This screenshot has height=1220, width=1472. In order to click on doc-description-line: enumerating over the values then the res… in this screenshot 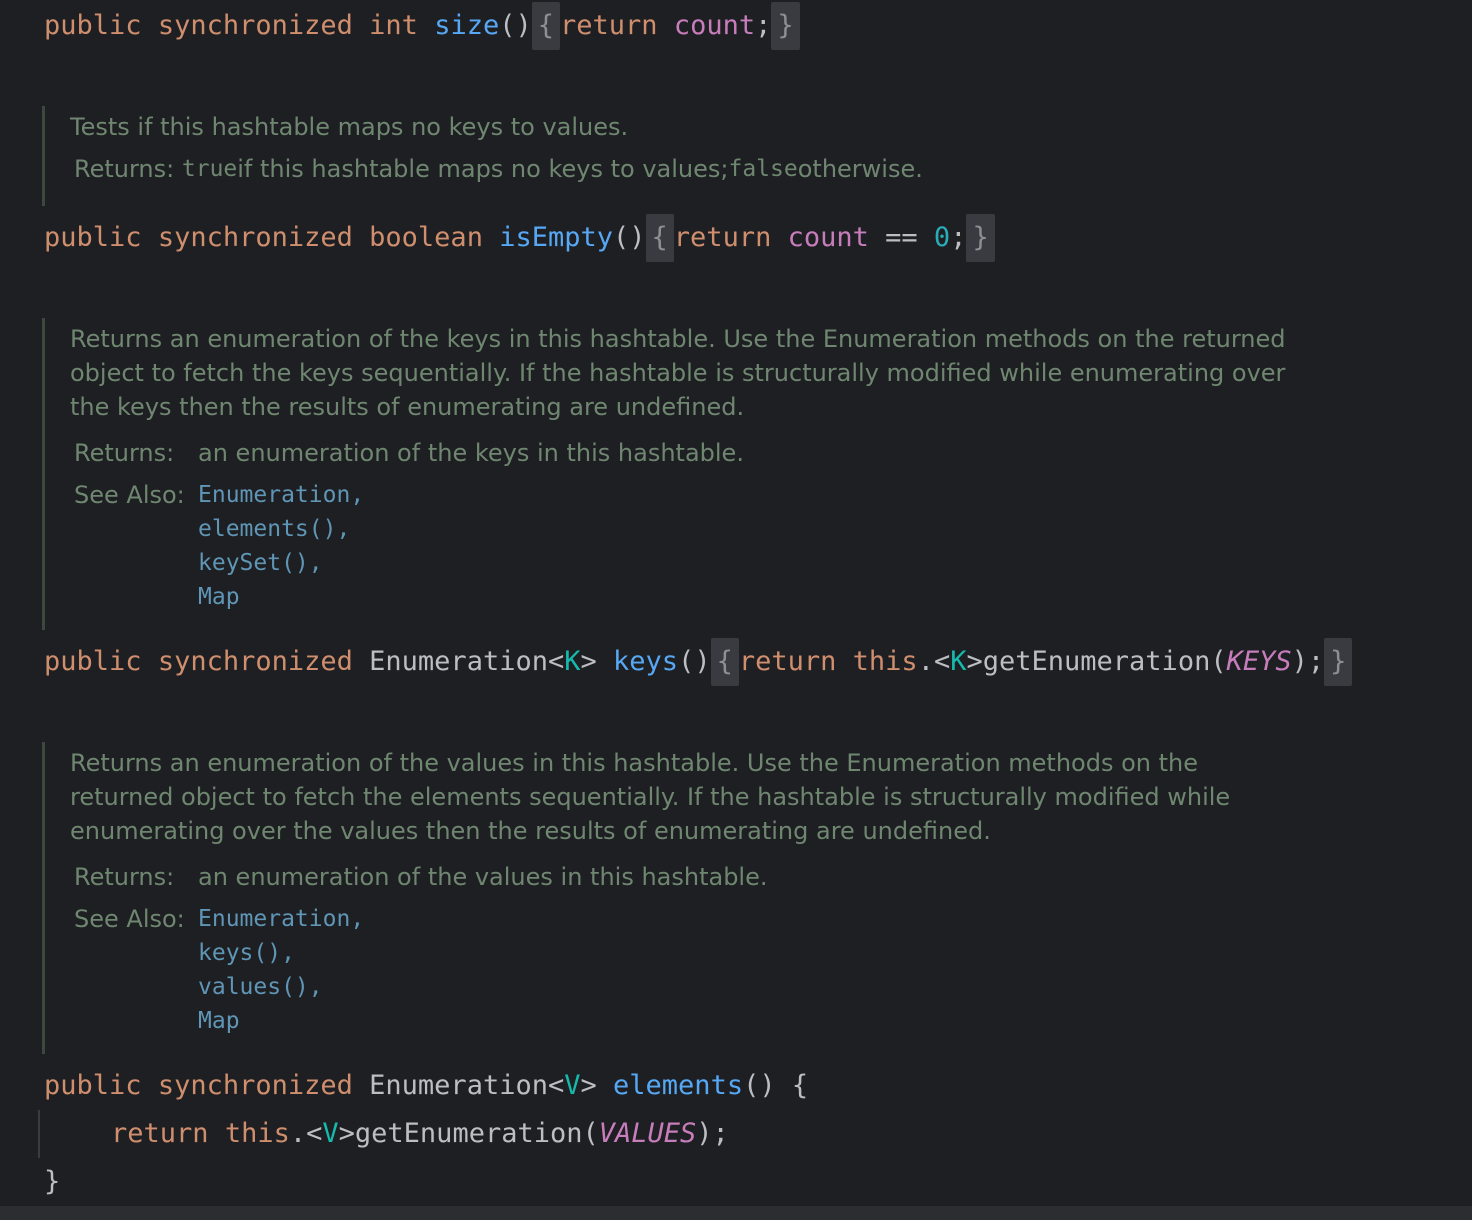, I will do `click(530, 831)`.